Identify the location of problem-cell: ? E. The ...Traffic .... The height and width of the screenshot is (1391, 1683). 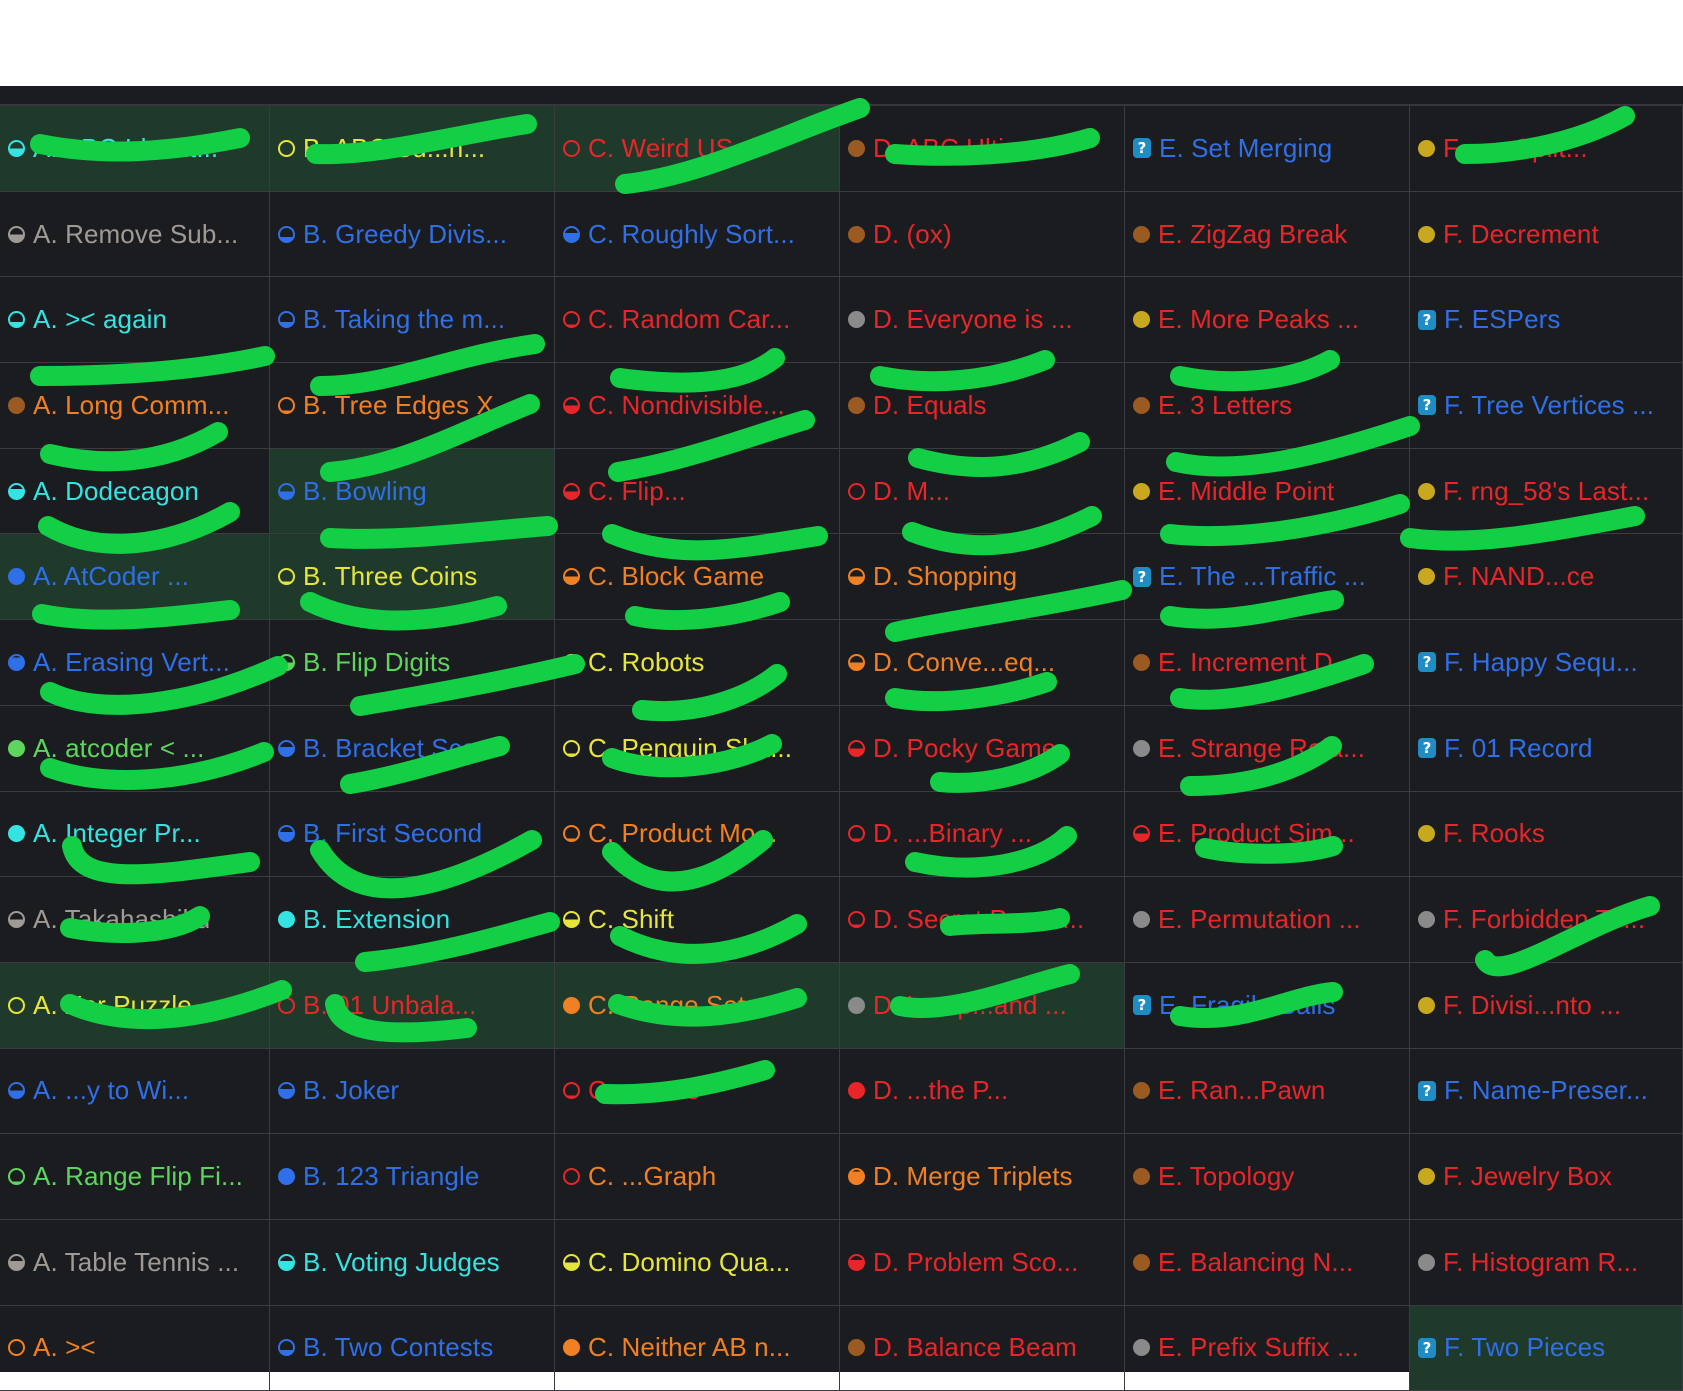
(1267, 577).